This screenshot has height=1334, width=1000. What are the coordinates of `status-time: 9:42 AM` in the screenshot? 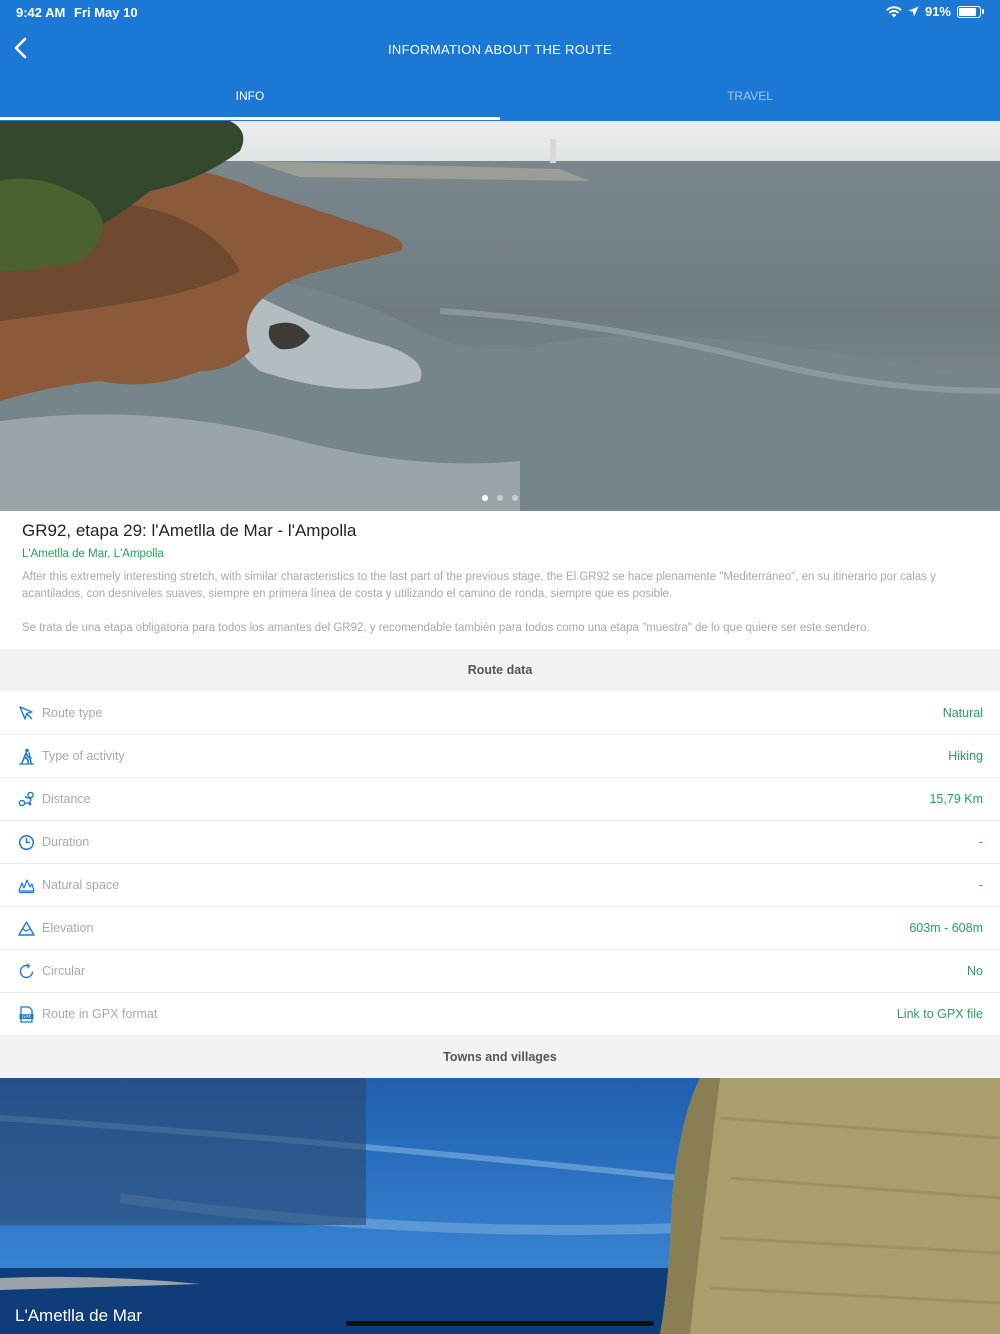 It's located at (41, 12).